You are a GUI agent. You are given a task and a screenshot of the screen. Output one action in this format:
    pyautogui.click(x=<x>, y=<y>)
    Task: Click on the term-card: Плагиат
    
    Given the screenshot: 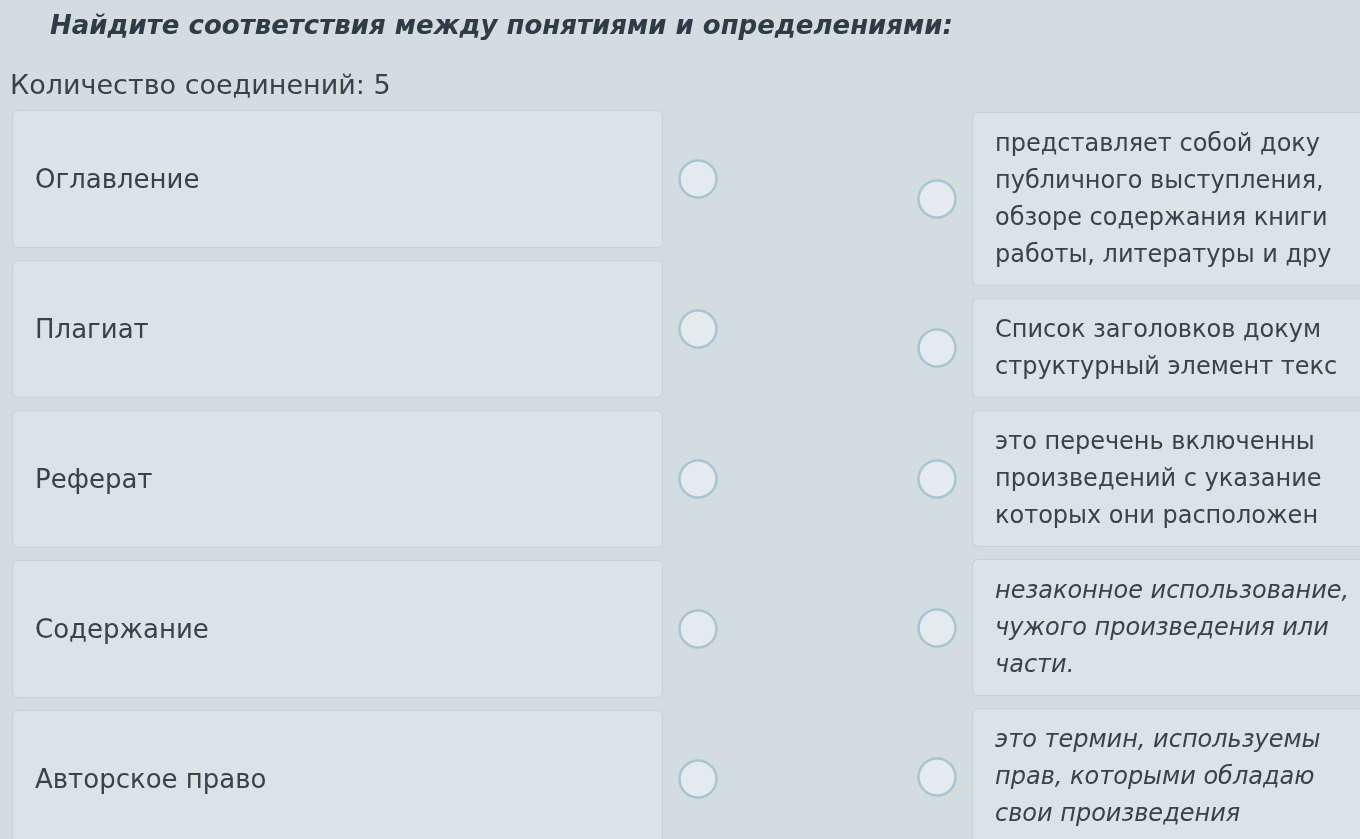 What is the action you would take?
    pyautogui.click(x=337, y=329)
    